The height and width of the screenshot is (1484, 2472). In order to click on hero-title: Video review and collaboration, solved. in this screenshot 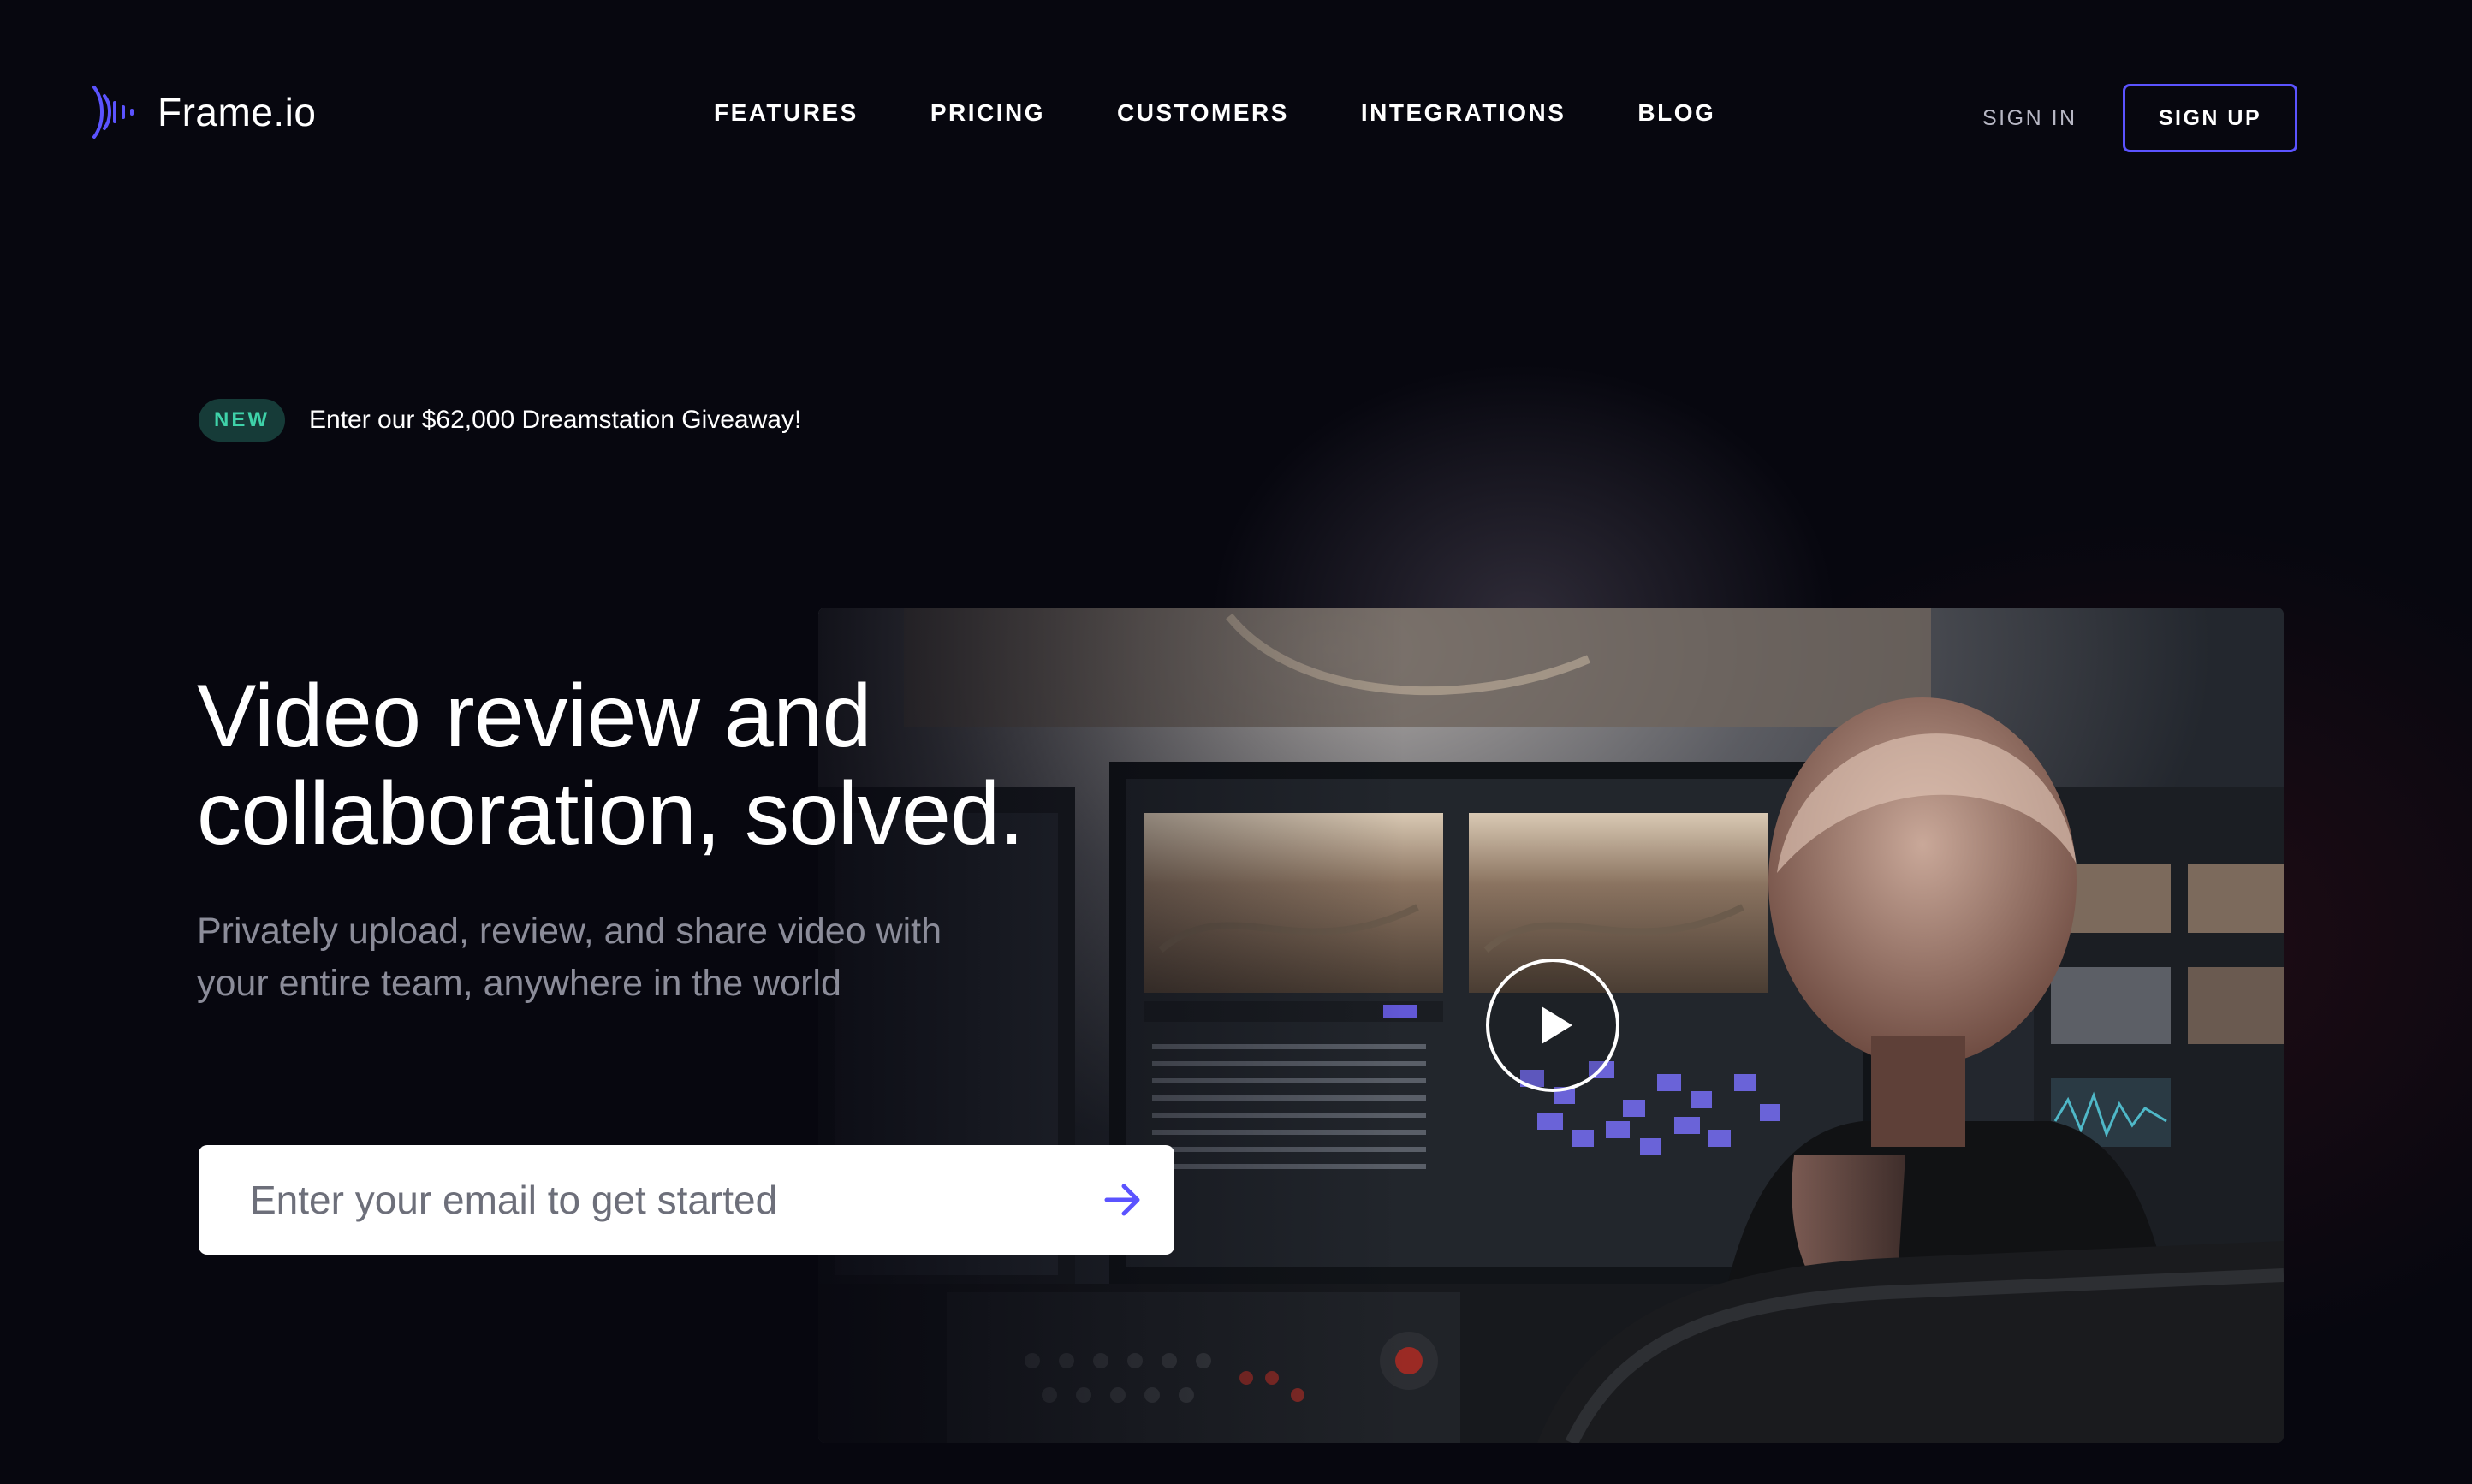, I will do `click(625, 766)`.